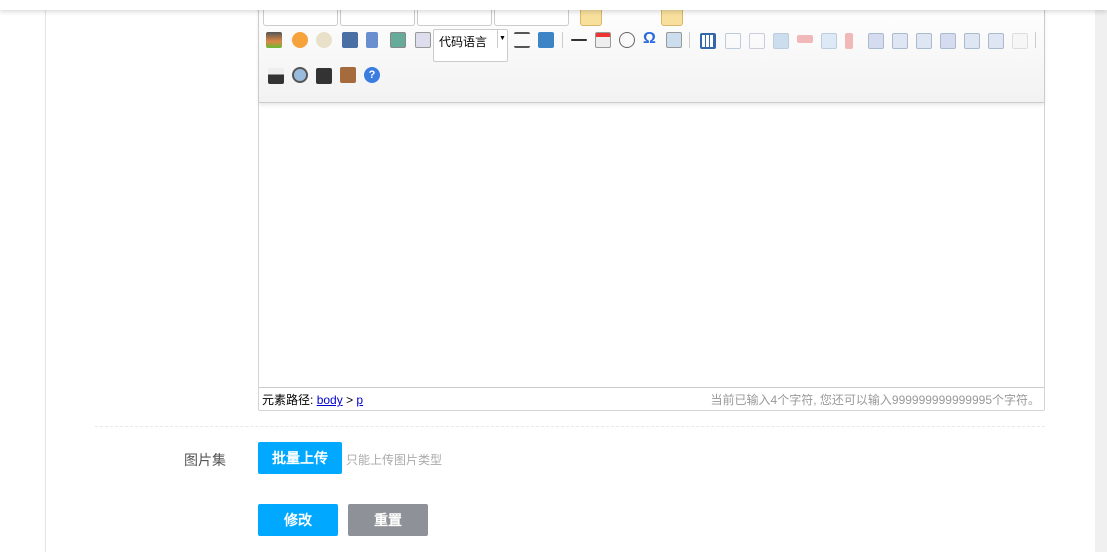 This screenshot has height=552, width=1107. Describe the element at coordinates (570, 426) in the screenshot. I see `divider` at that location.